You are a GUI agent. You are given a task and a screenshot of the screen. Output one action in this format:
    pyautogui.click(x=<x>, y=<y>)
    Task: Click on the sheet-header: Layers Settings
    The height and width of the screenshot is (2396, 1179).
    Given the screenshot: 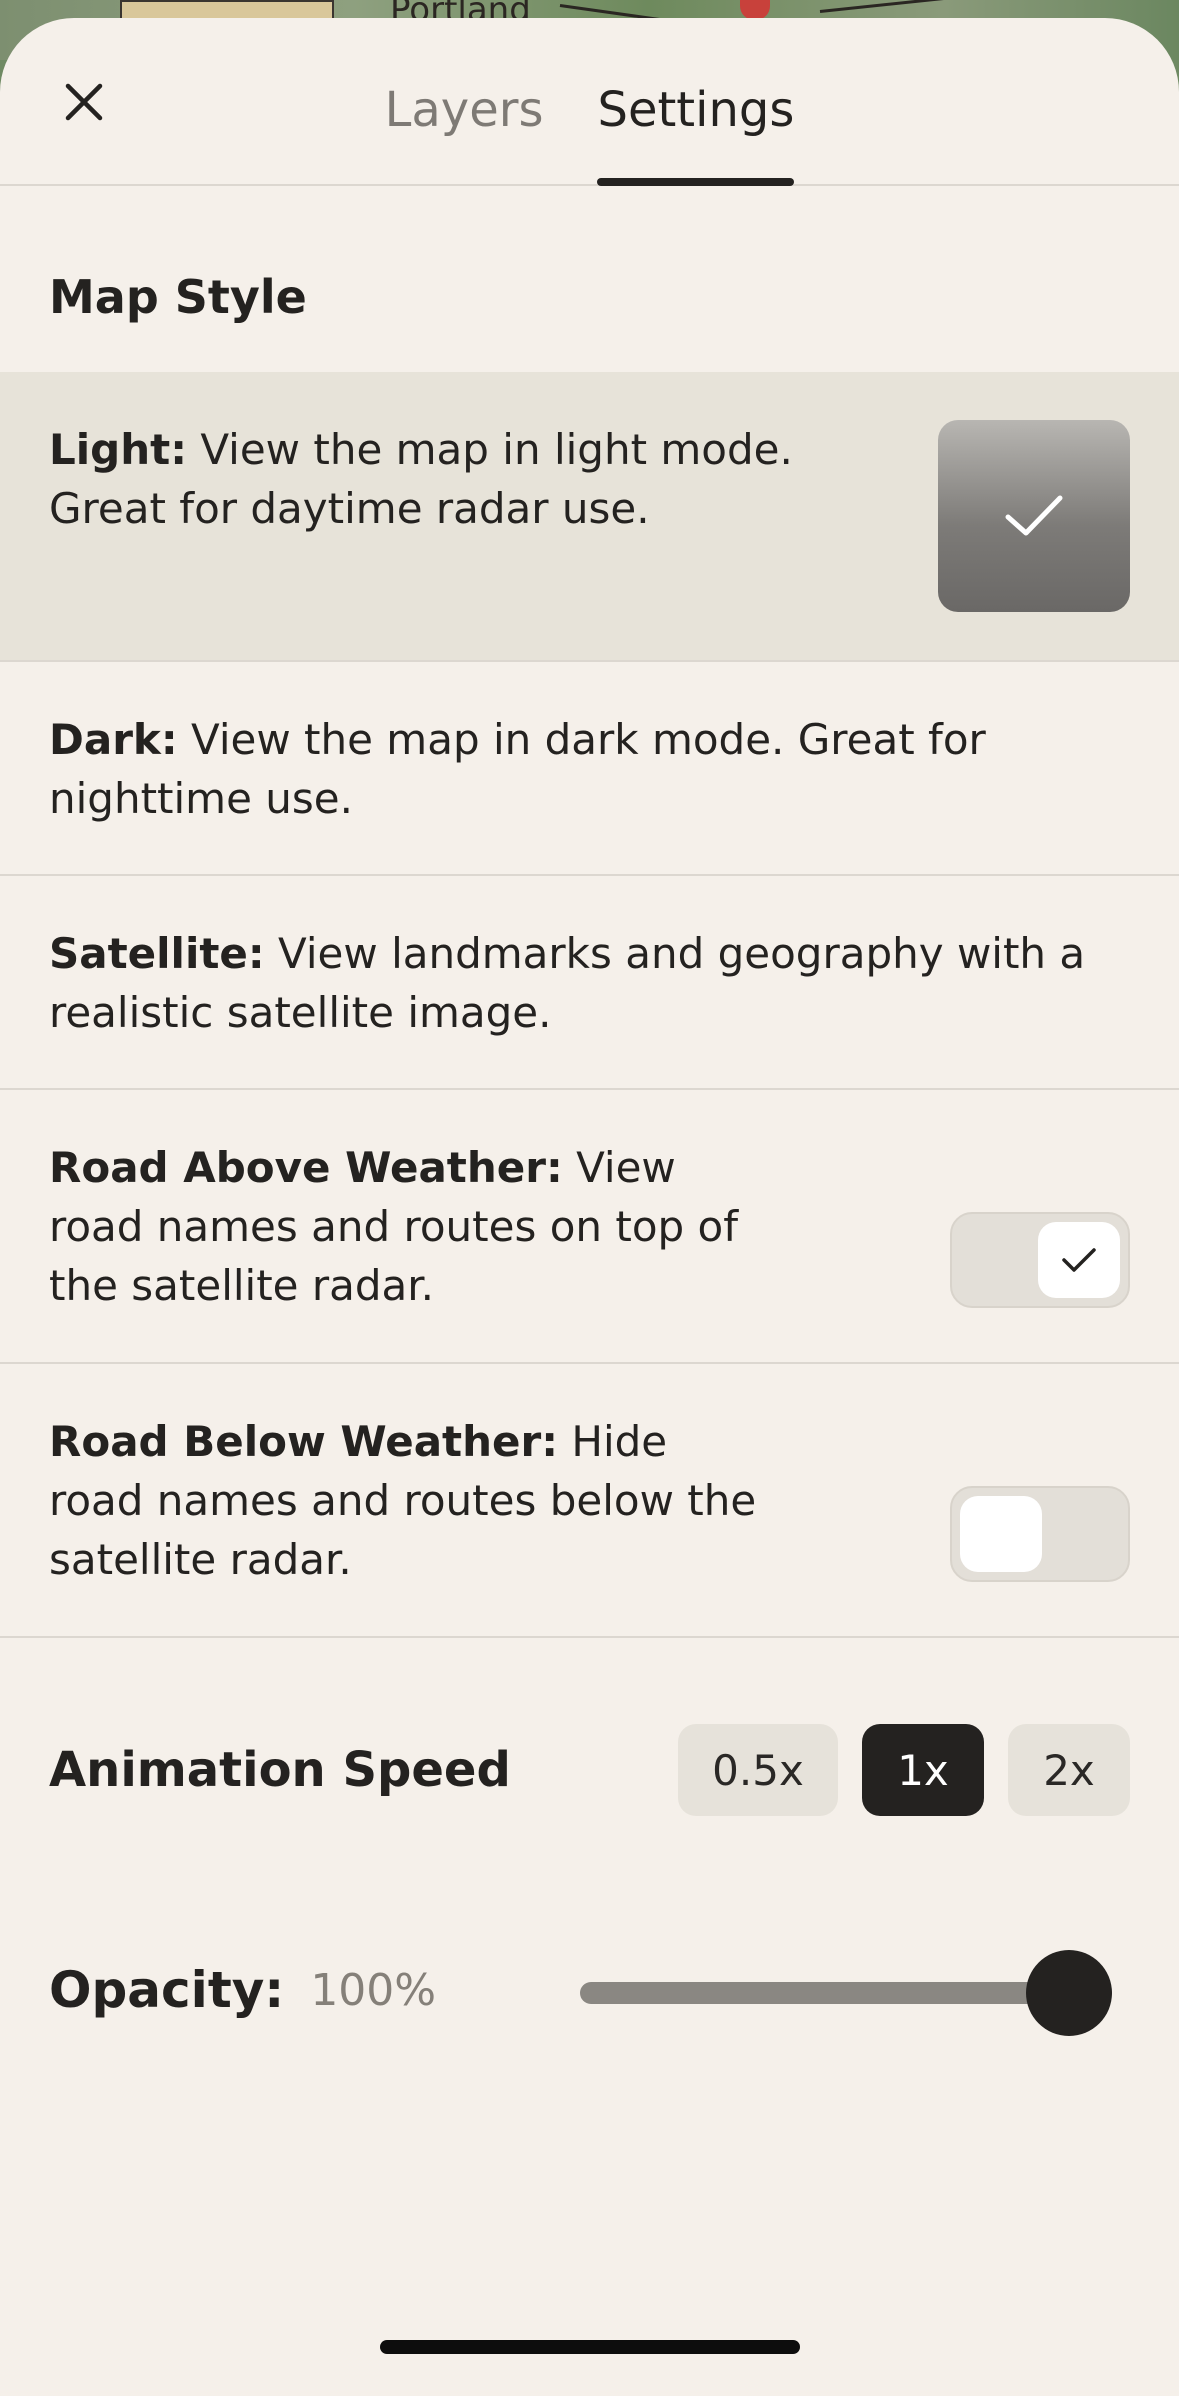 What is the action you would take?
    pyautogui.click(x=589, y=102)
    